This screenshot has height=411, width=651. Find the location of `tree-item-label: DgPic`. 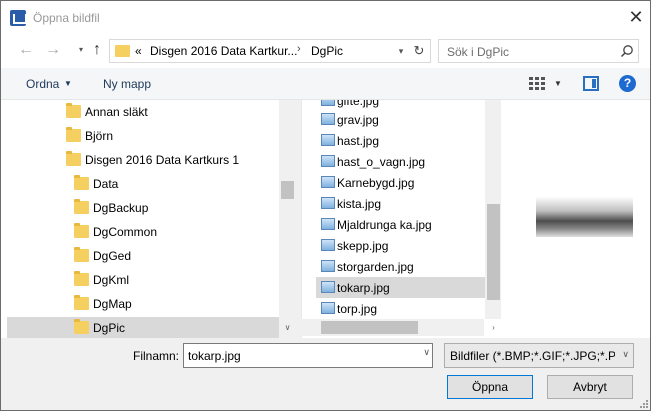

tree-item-label: DgPic is located at coordinates (109, 328).